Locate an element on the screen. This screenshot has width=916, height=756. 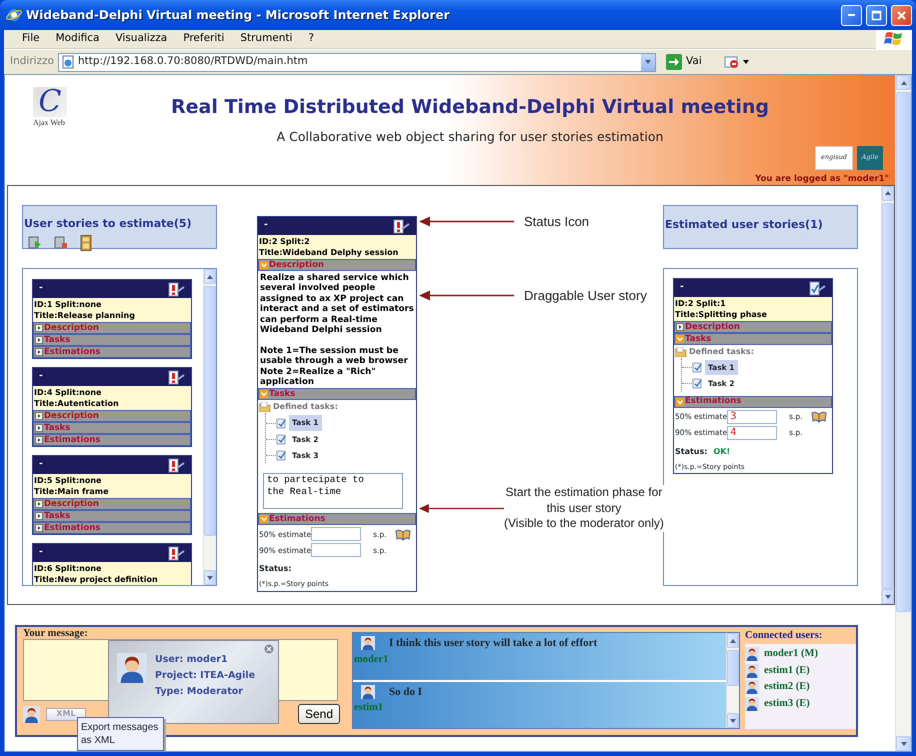
story-title: Title:Autentication is located at coordinates (77, 403).